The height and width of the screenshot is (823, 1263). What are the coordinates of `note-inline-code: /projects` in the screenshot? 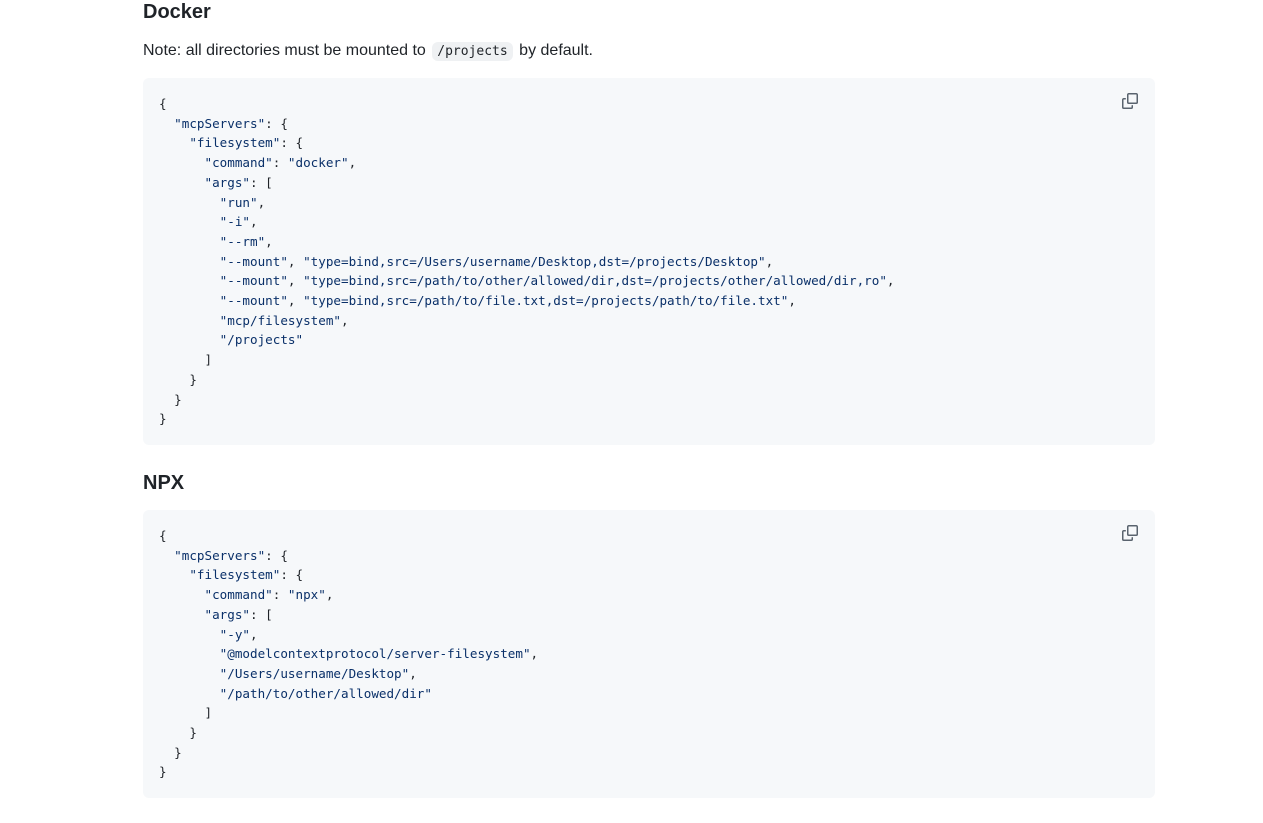 It's located at (472, 51).